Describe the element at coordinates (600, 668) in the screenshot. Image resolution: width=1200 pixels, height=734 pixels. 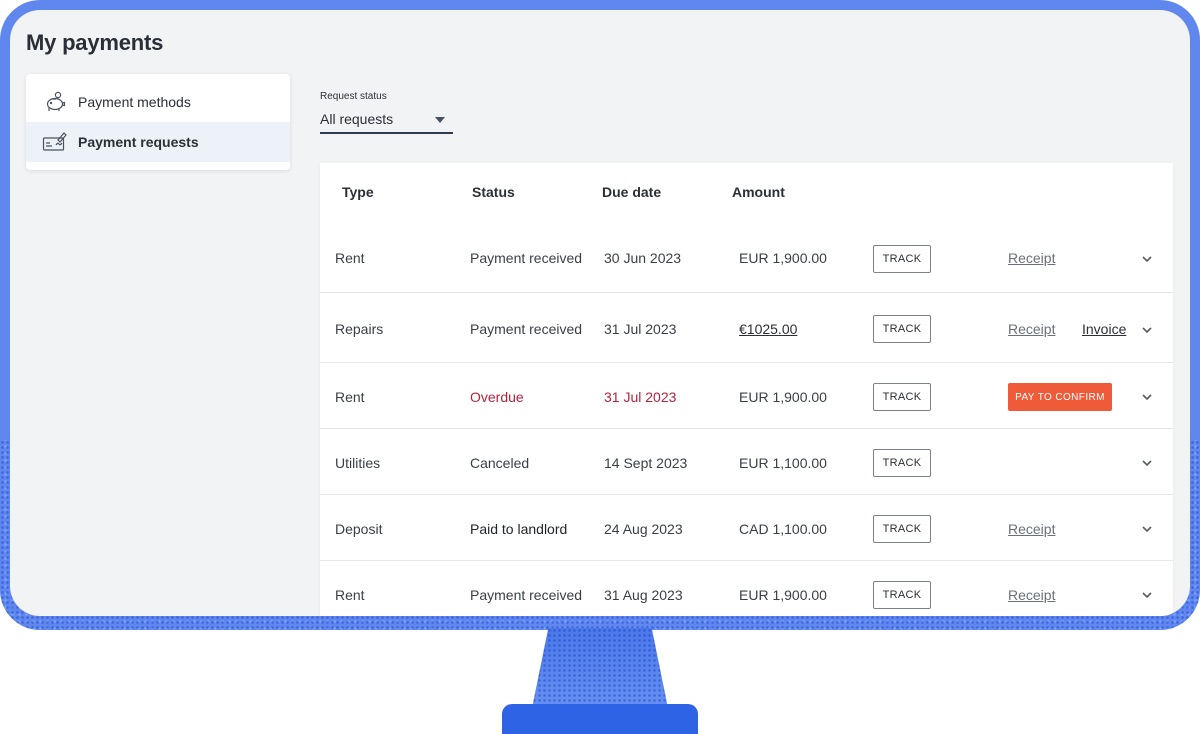
I see `monitor-stand` at that location.